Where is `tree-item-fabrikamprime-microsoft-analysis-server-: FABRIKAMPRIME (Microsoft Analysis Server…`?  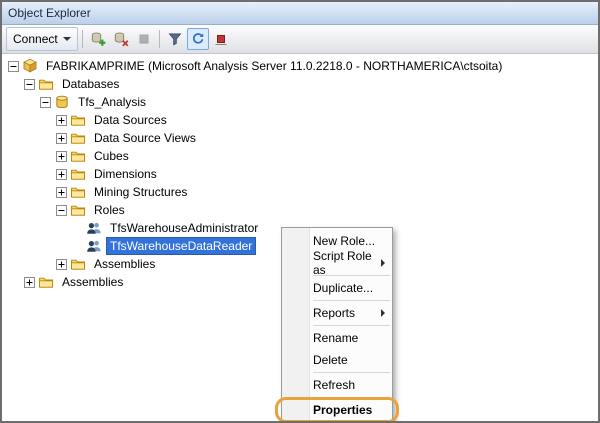
tree-item-fabrikamprime-microsoft-analysis-server-: FABRIKAMPRIME (Microsoft Analysis Server… is located at coordinates (300, 66).